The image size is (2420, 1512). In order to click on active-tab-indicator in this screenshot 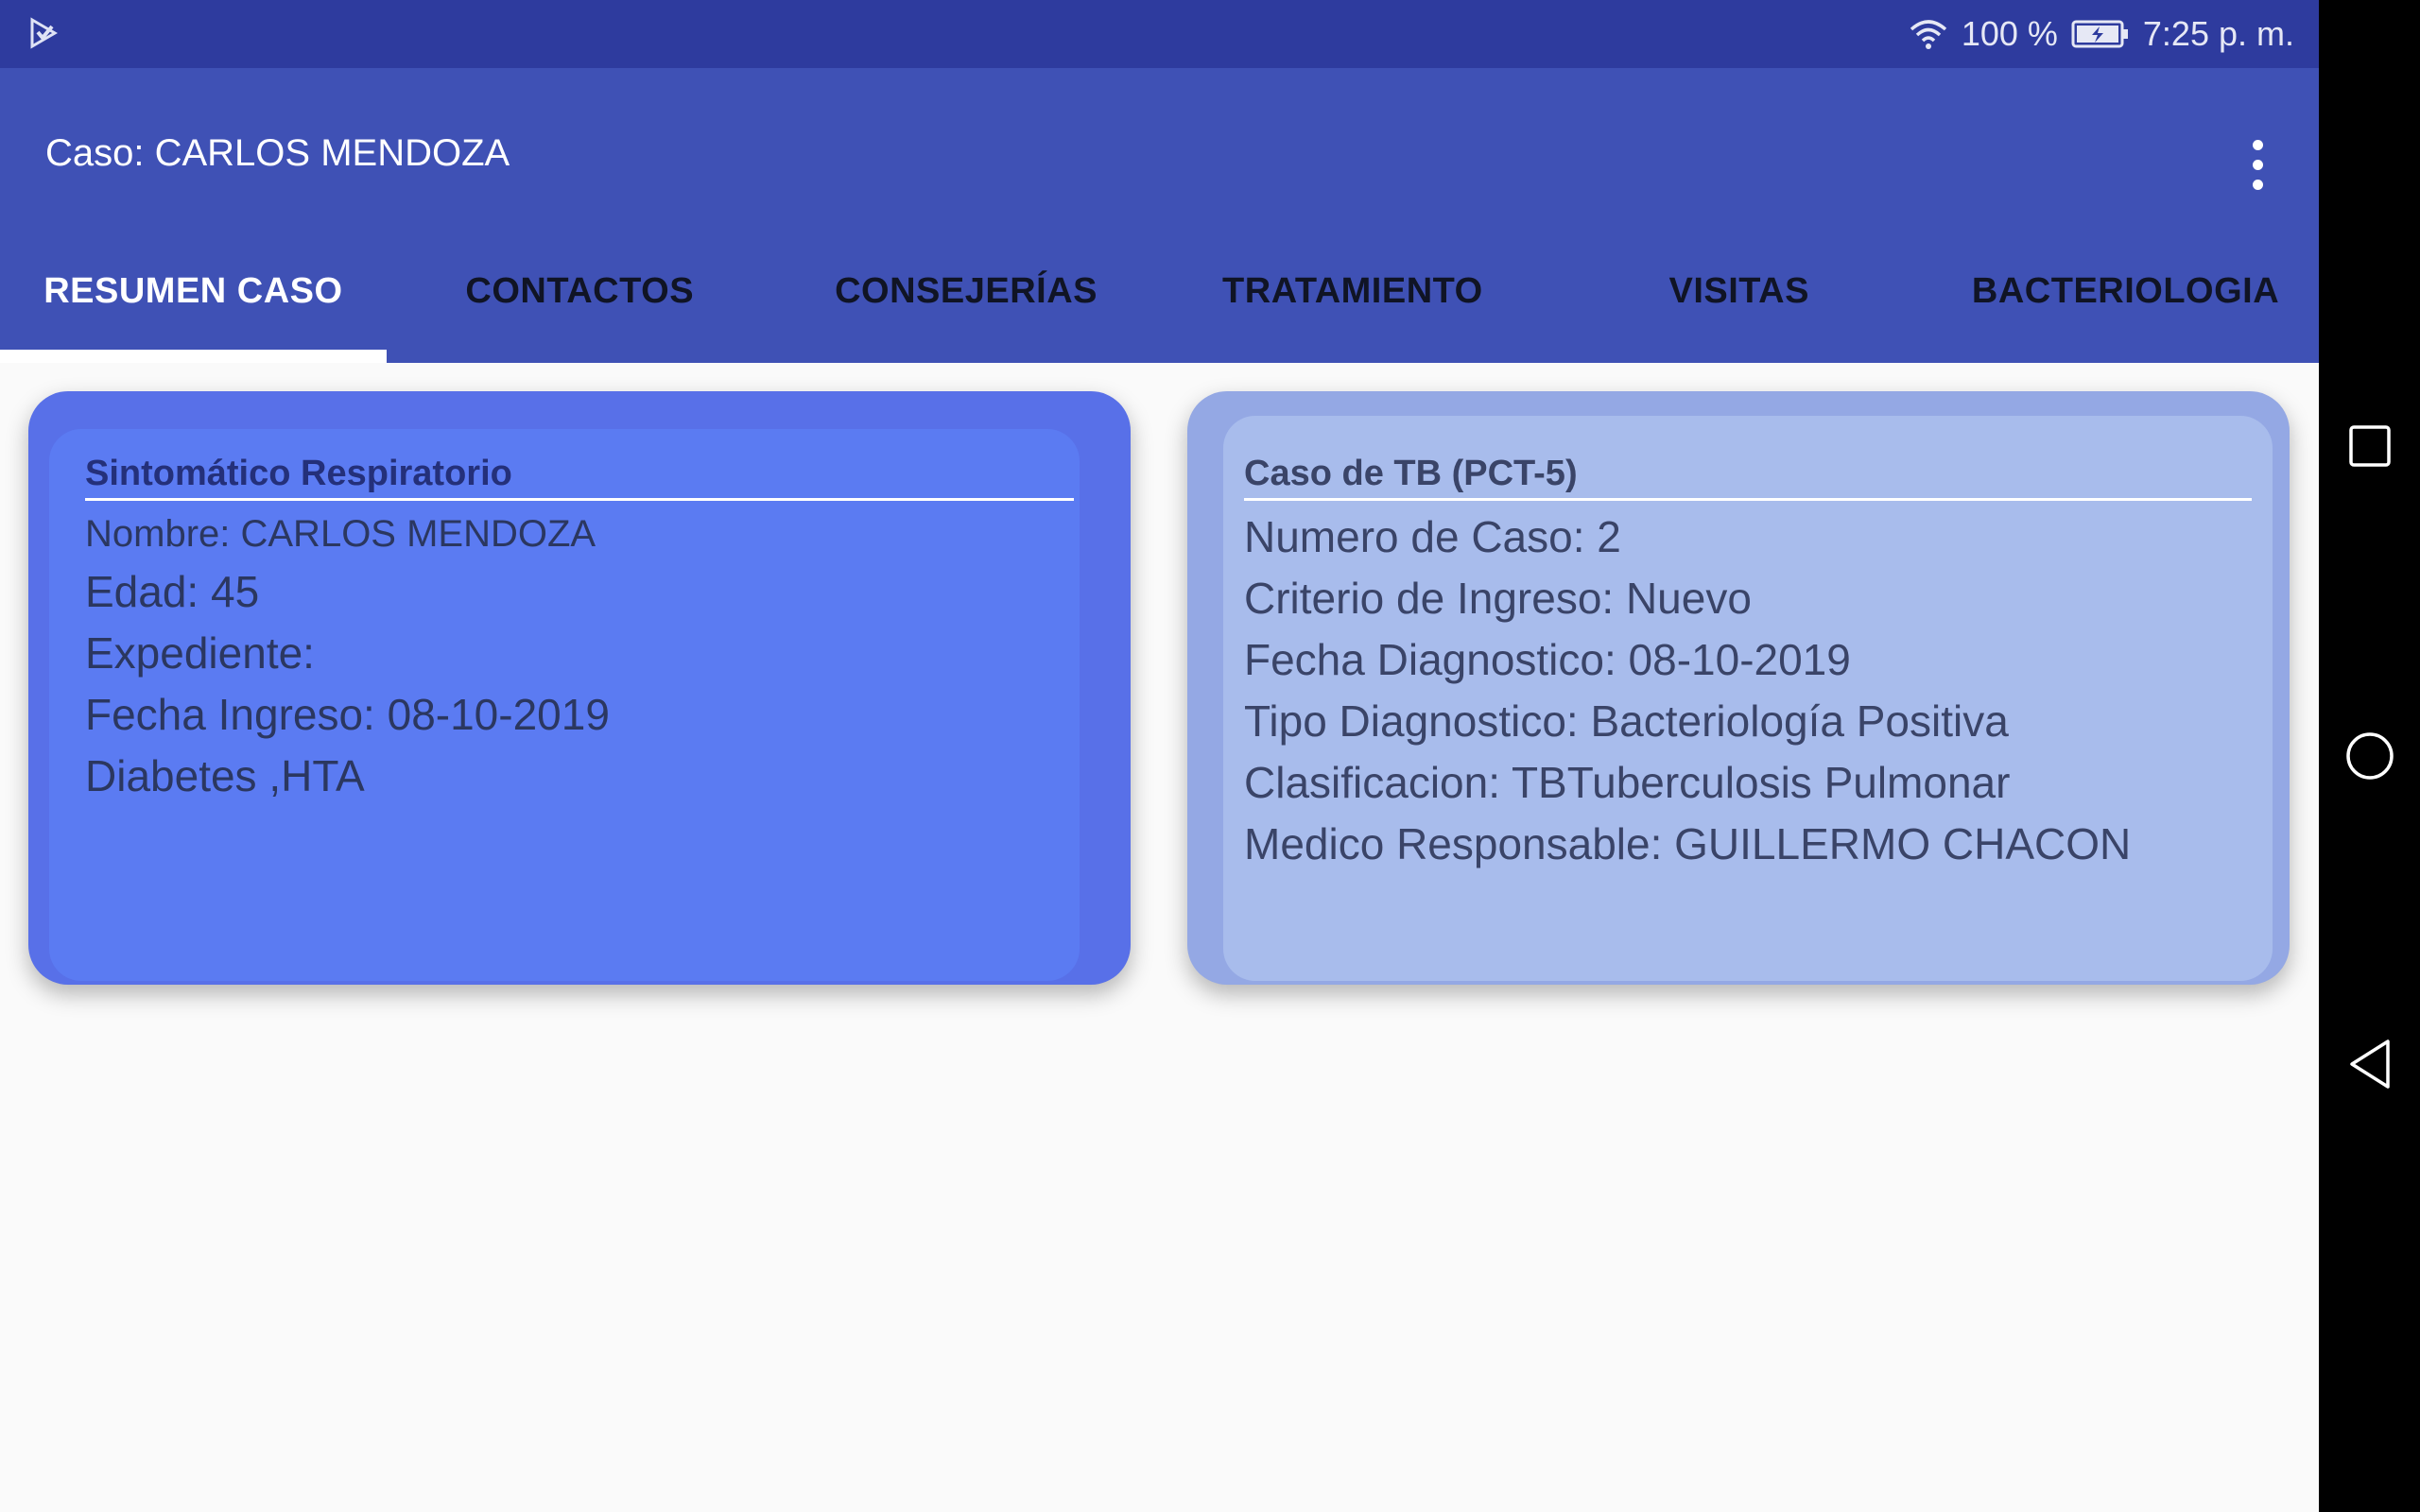, I will do `click(193, 356)`.